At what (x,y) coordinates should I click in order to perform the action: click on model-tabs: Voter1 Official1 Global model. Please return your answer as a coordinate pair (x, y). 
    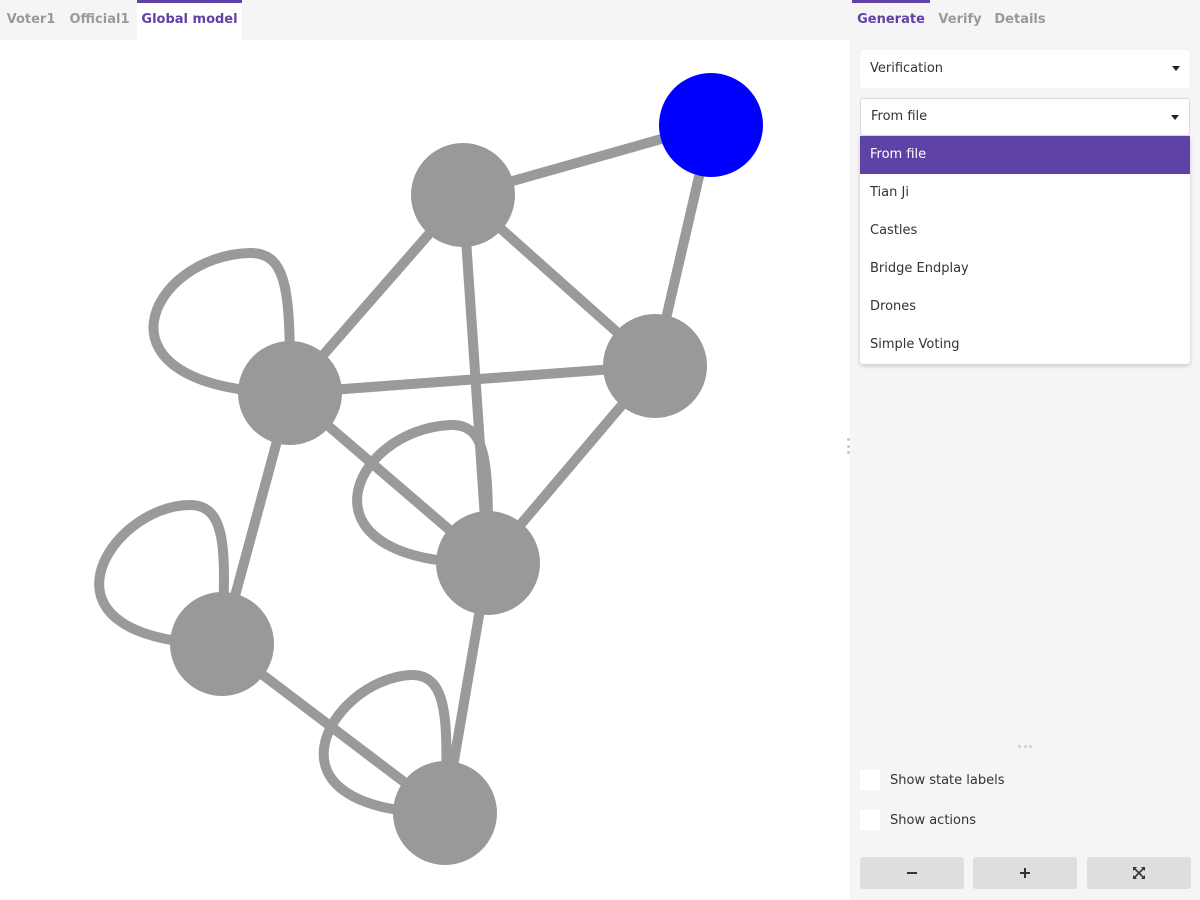
    Looking at the image, I should click on (425, 20).